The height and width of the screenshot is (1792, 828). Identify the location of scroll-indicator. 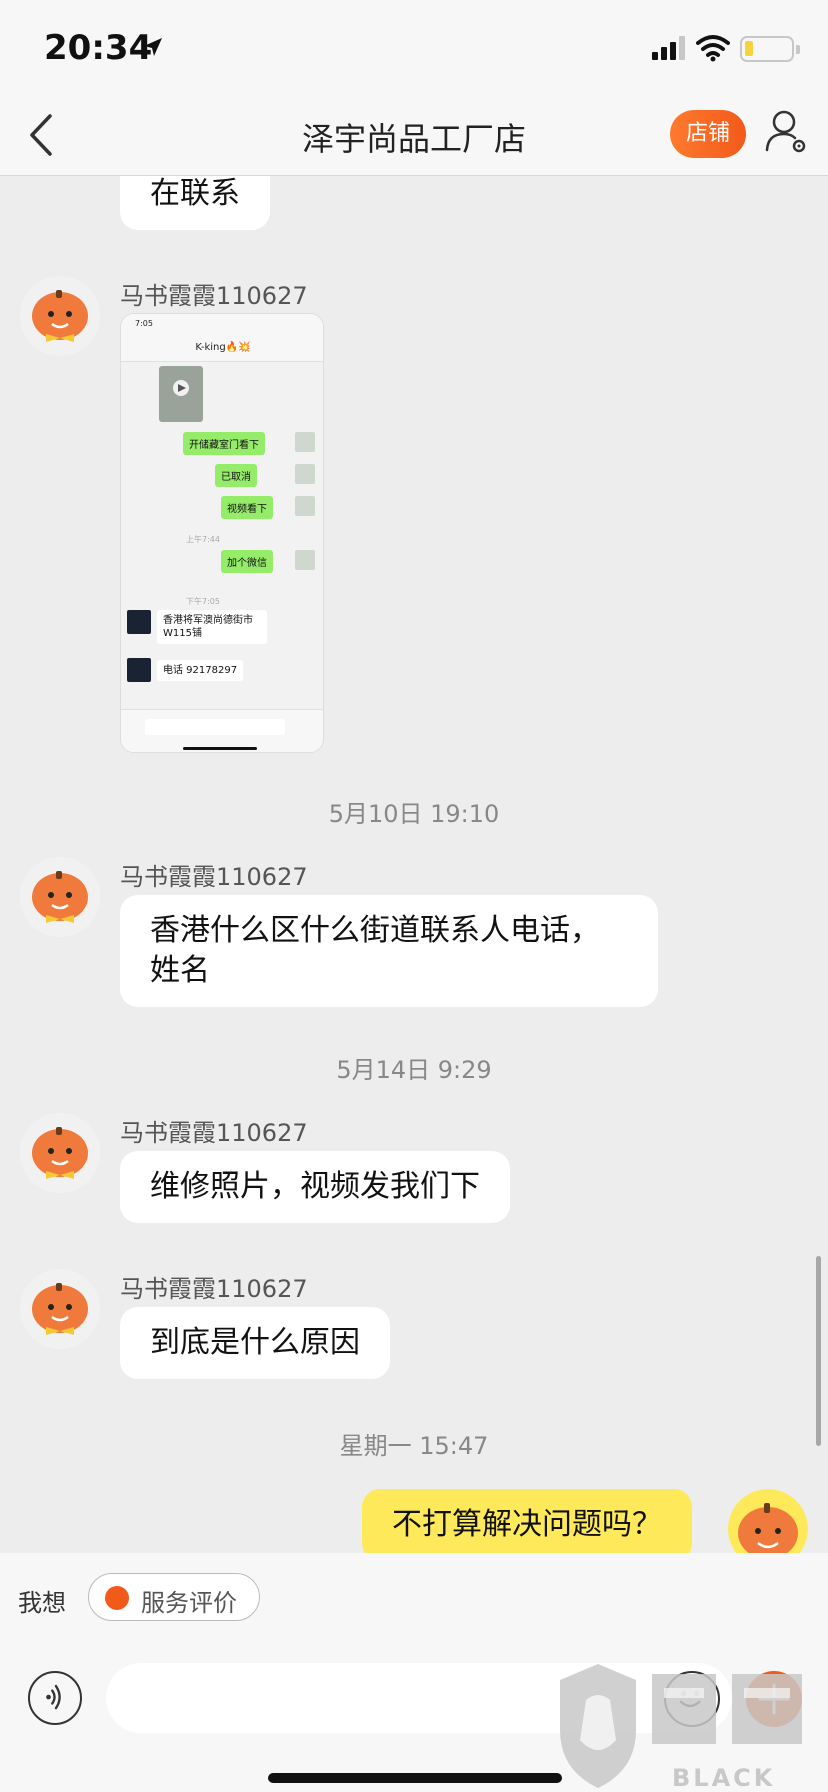
(818, 1351).